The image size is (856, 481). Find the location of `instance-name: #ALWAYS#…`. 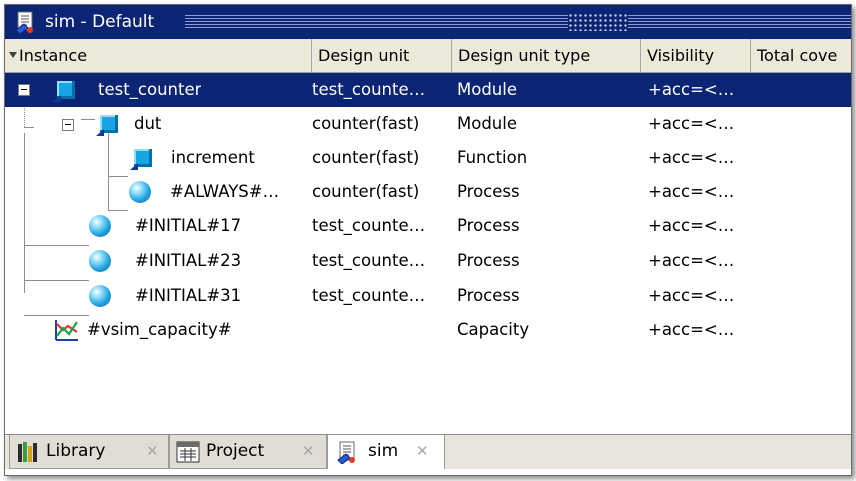

instance-name: #ALWAYS#… is located at coordinates (225, 191).